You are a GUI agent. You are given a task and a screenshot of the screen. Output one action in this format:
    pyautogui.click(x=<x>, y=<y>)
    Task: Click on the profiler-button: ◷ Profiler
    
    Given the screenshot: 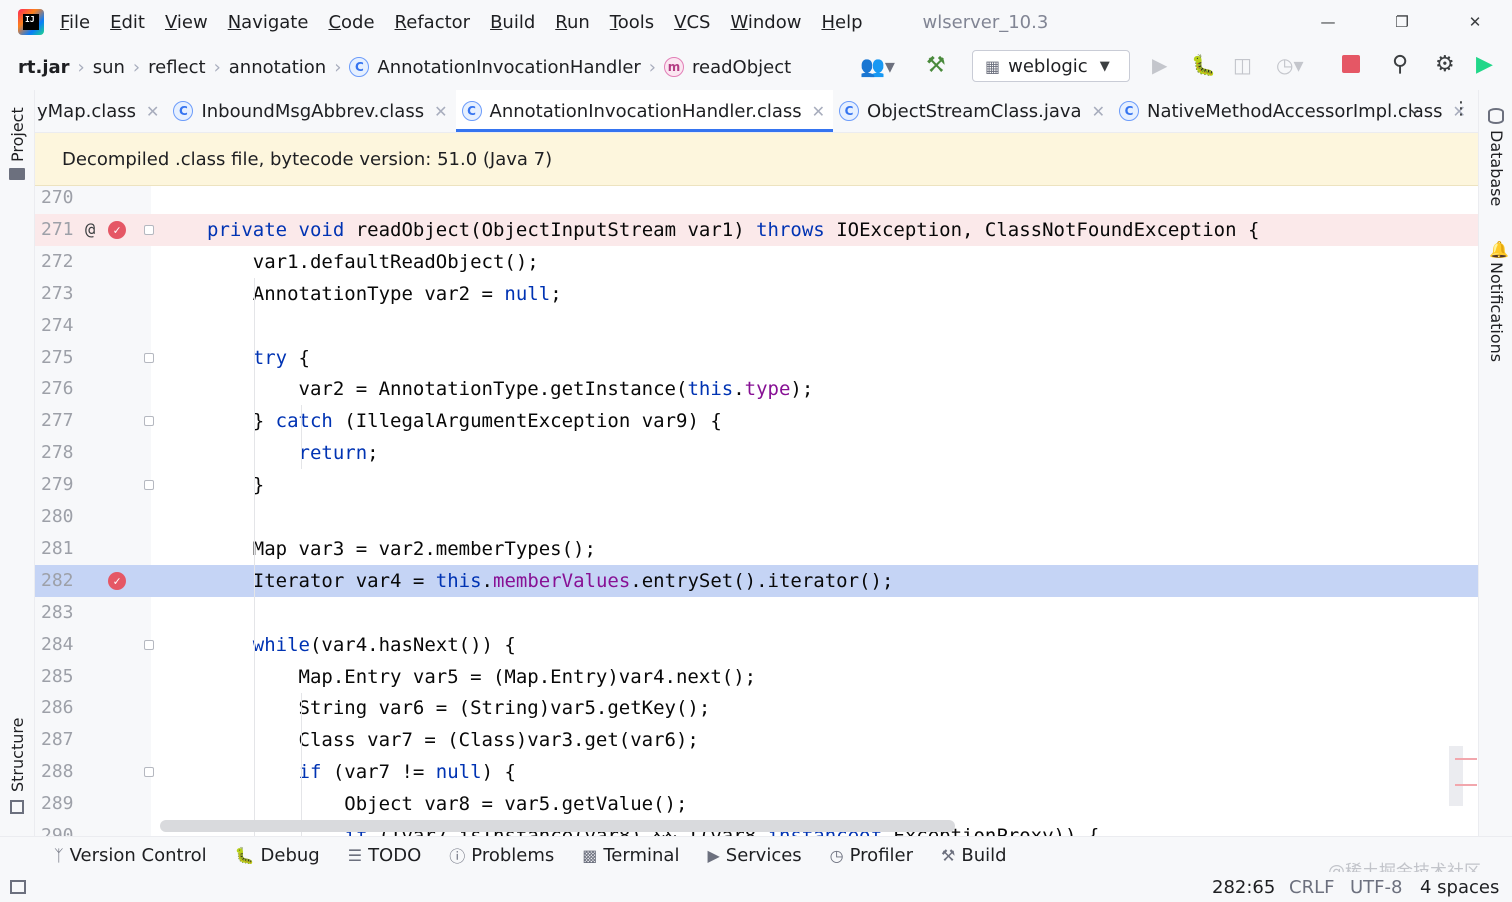 What is the action you would take?
    pyautogui.click(x=871, y=855)
    